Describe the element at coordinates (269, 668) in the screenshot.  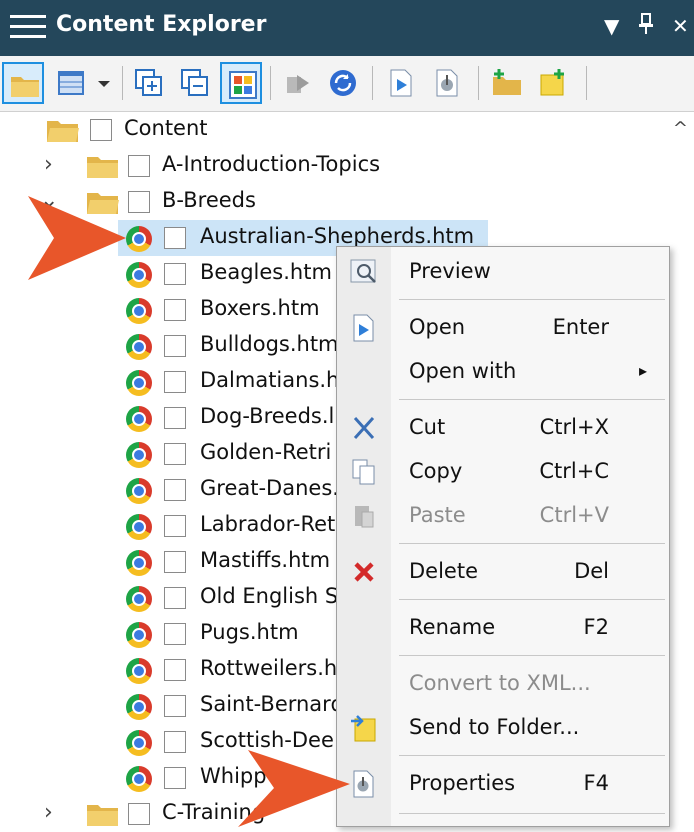
I see `tree-item-label: Rottweilers.h` at that location.